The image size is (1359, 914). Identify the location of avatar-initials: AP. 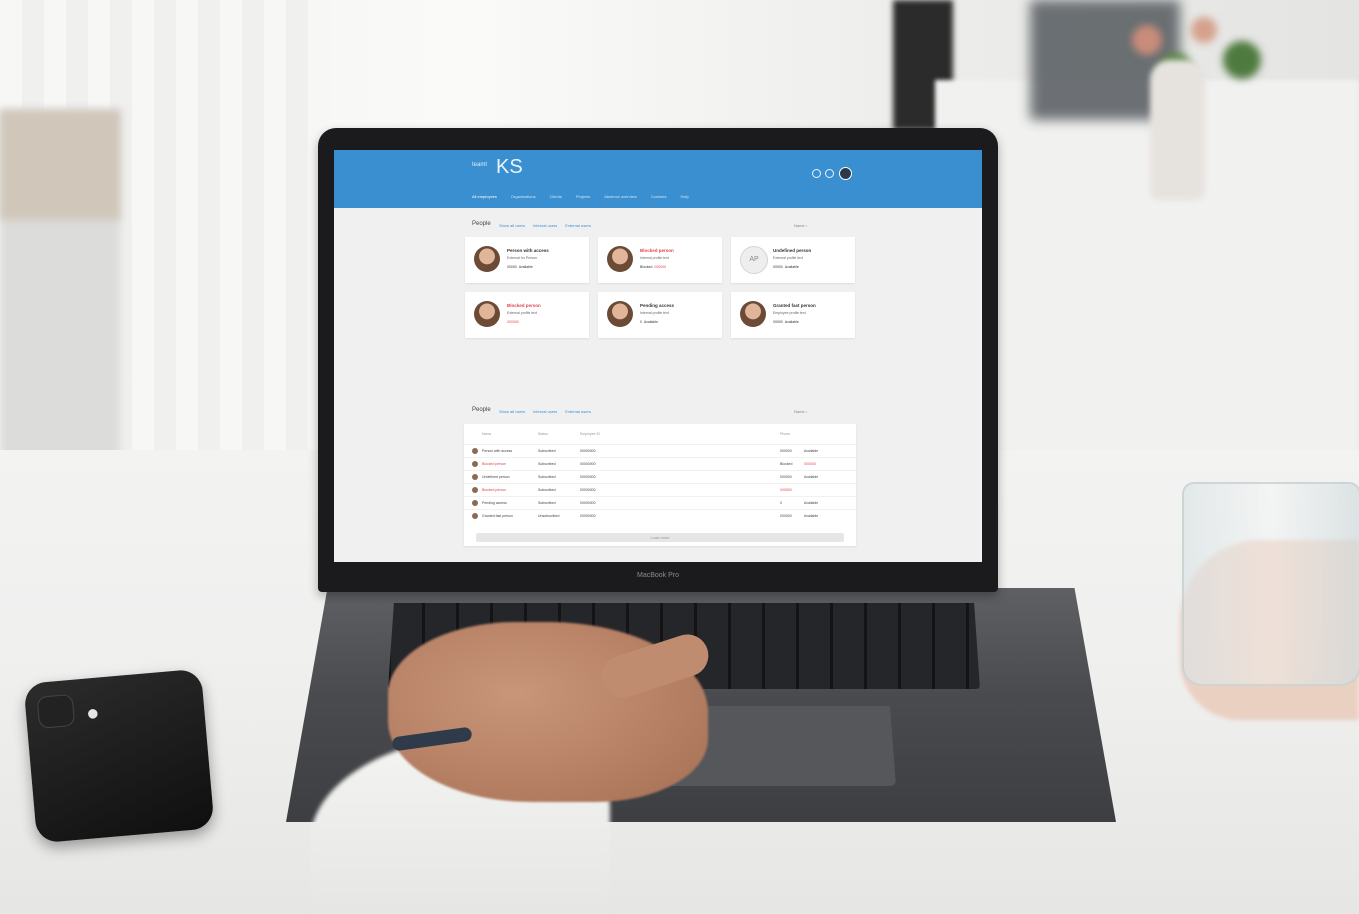
(754, 260).